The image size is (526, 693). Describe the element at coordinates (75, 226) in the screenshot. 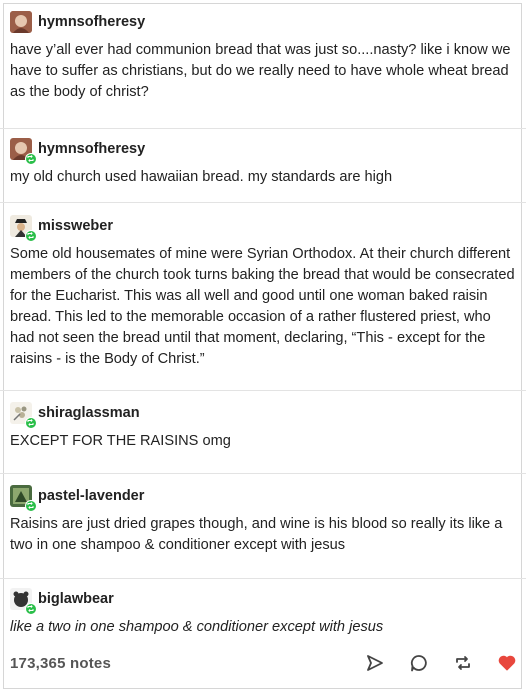

I see `username: missweber` at that location.